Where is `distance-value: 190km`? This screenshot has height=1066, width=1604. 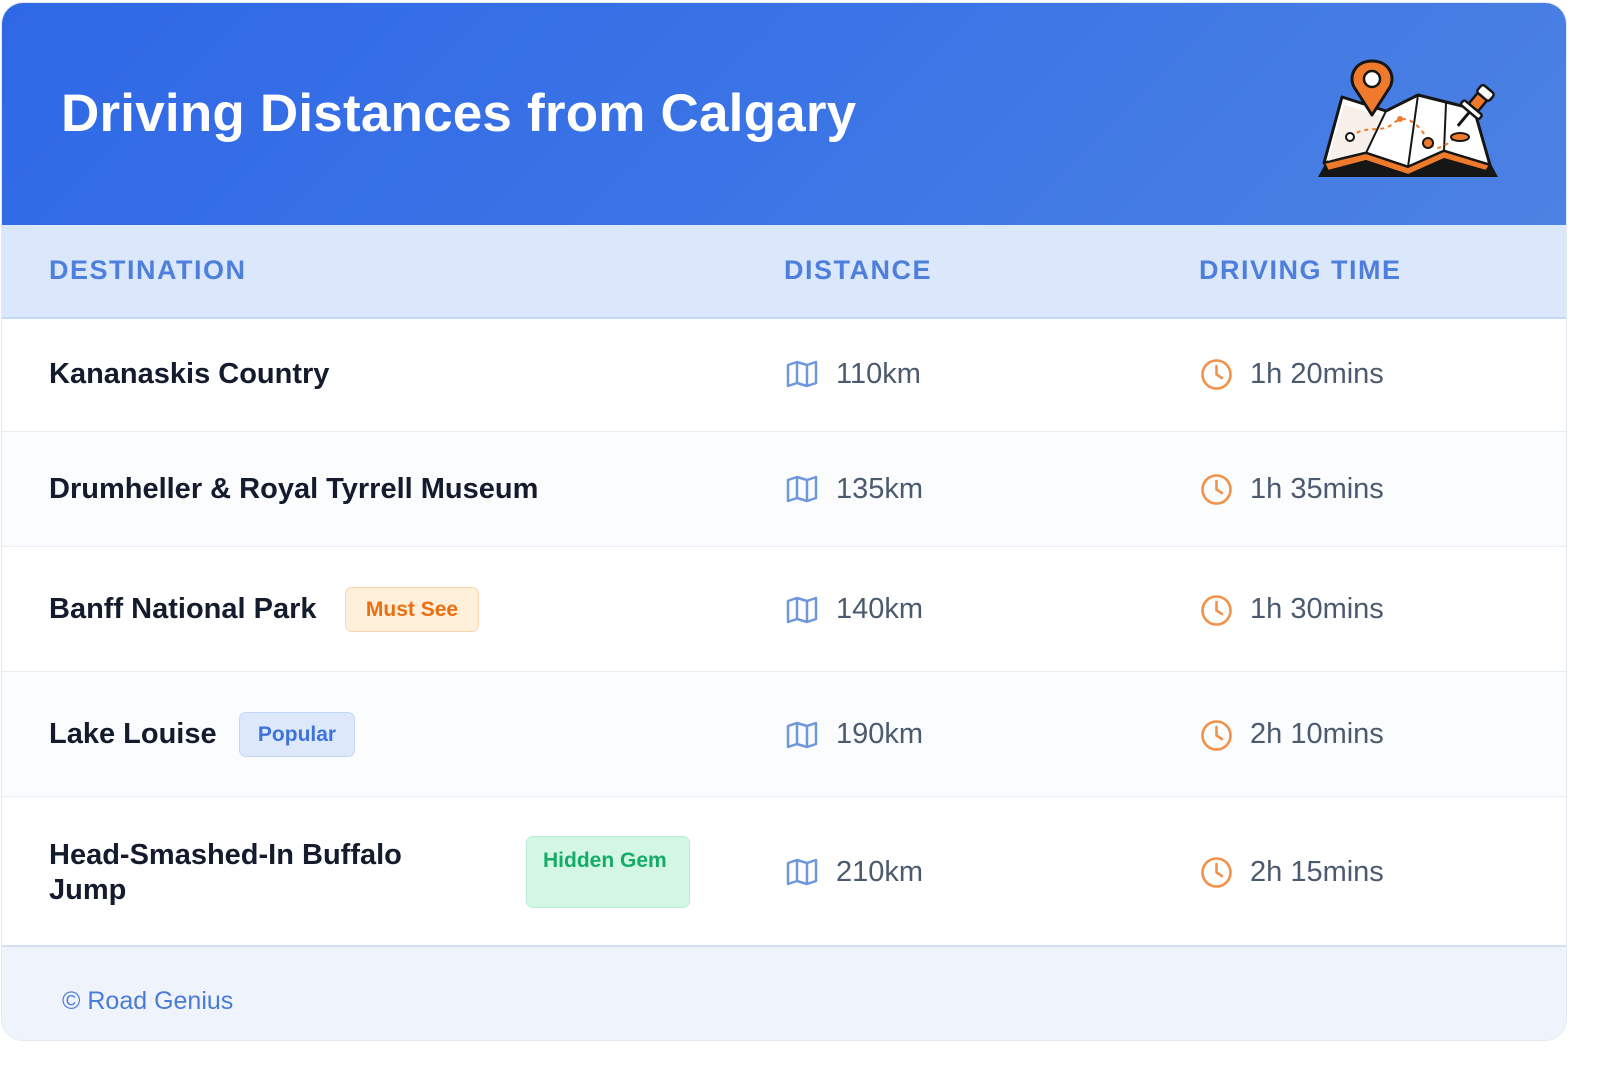 distance-value: 190km is located at coordinates (880, 734).